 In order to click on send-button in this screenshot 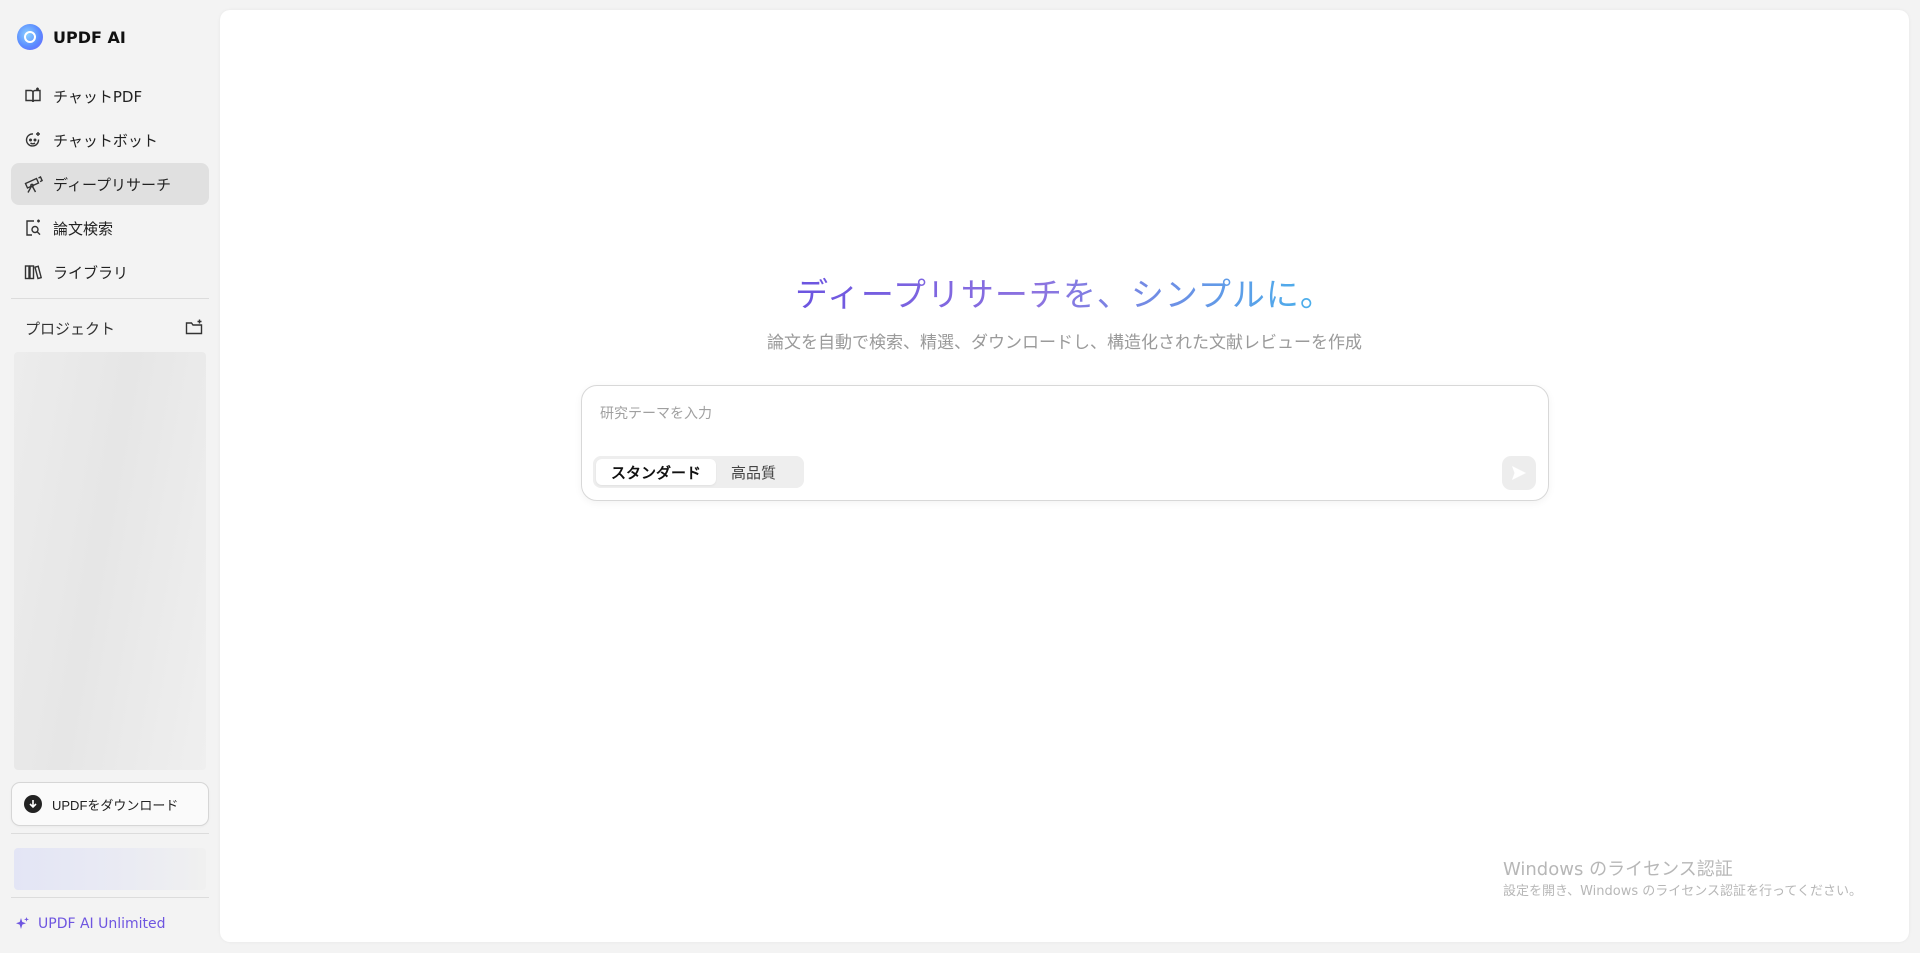, I will do `click(1519, 473)`.